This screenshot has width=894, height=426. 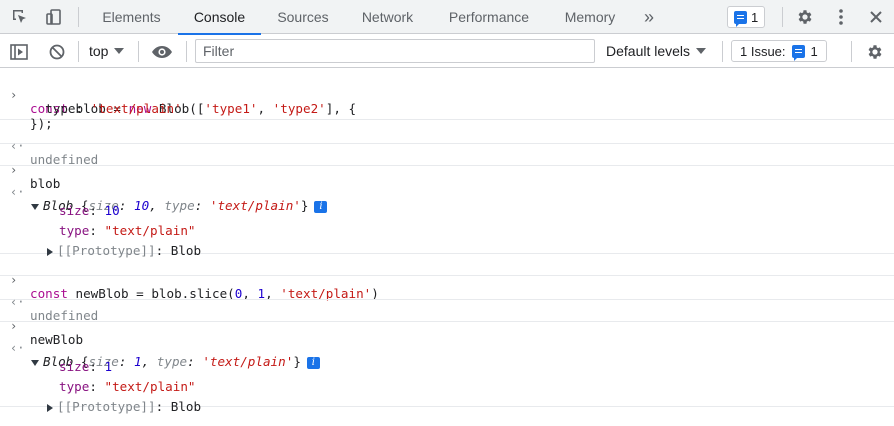 I want to click on context-selector: top, so click(x=107, y=51).